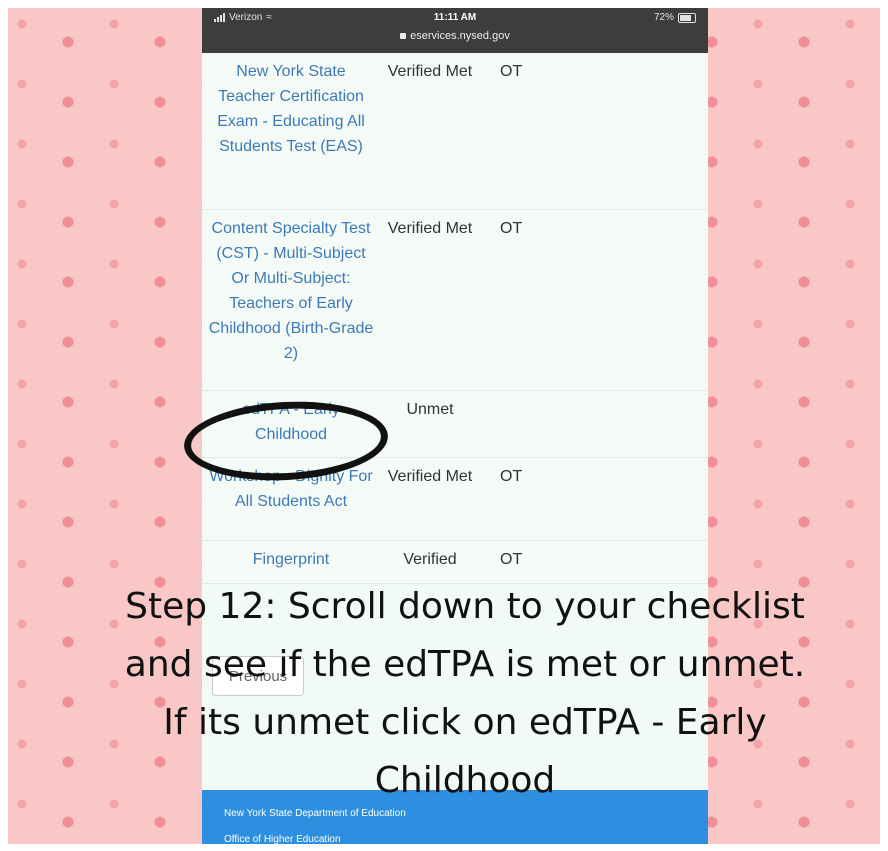  What do you see at coordinates (675, 17) in the screenshot?
I see `battery: 72%` at bounding box center [675, 17].